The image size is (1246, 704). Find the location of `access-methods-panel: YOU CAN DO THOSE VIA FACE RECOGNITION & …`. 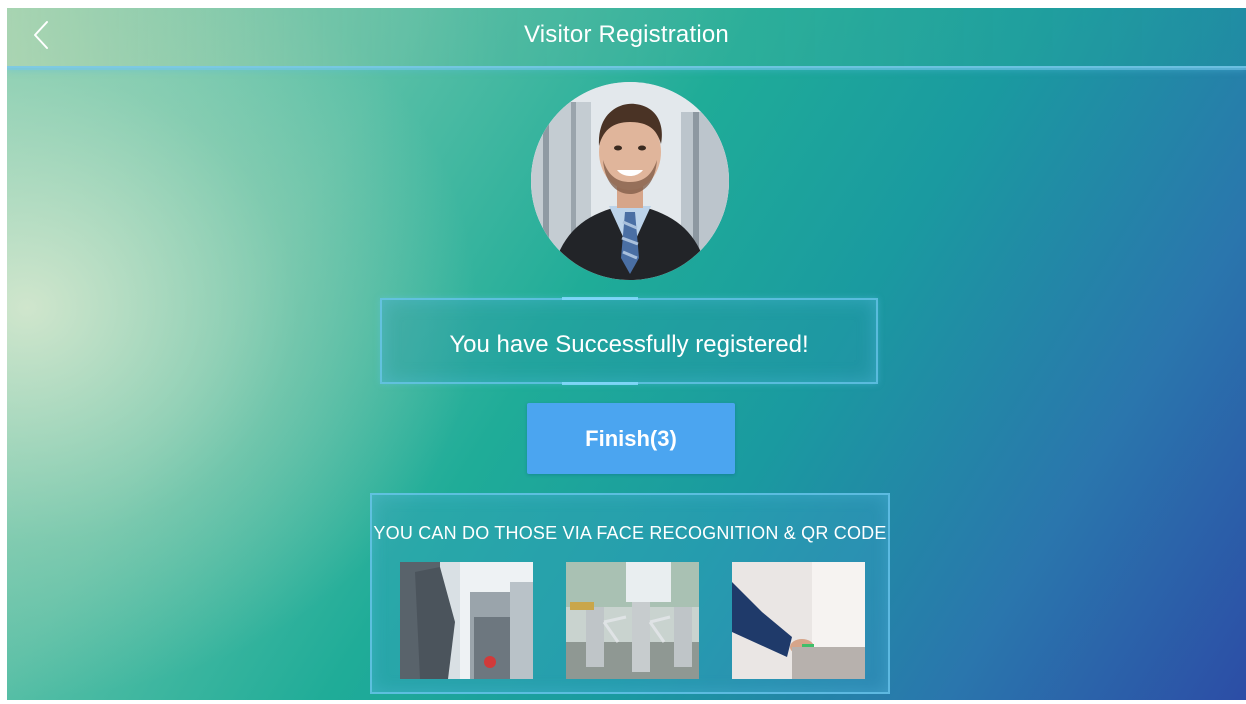

access-methods-panel: YOU CAN DO THOSE VIA FACE RECOGNITION & … is located at coordinates (630, 593).